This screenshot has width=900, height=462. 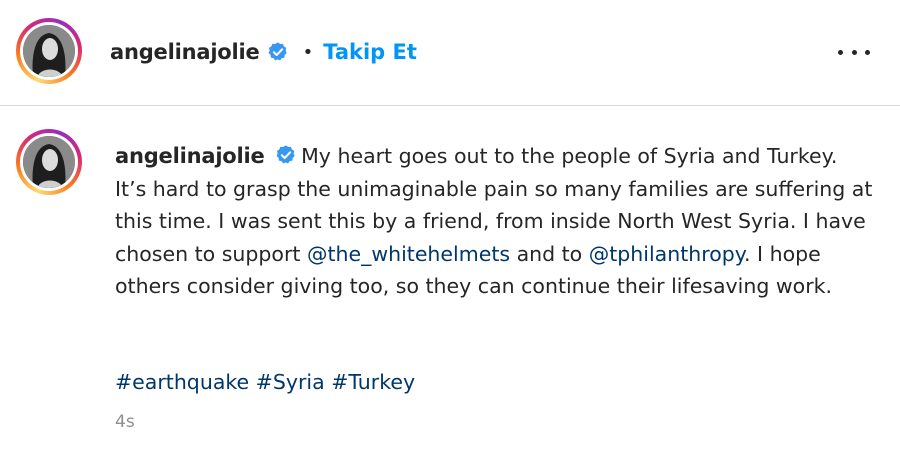 I want to click on follow-button: Takip Et, so click(x=370, y=52).